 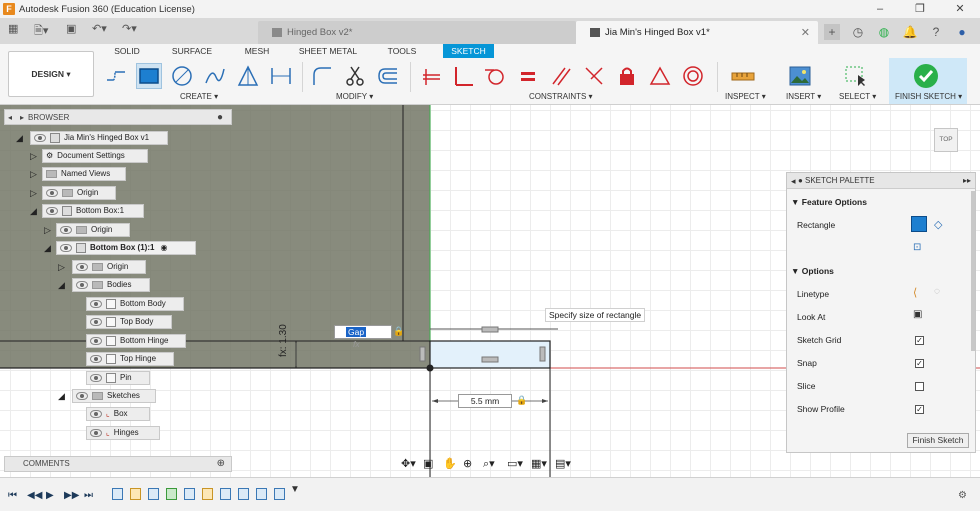 What do you see at coordinates (881, 181) in the screenshot?
I see `sketch-palette-header: ◂ ● SKETCH PALETTE ▸▸` at bounding box center [881, 181].